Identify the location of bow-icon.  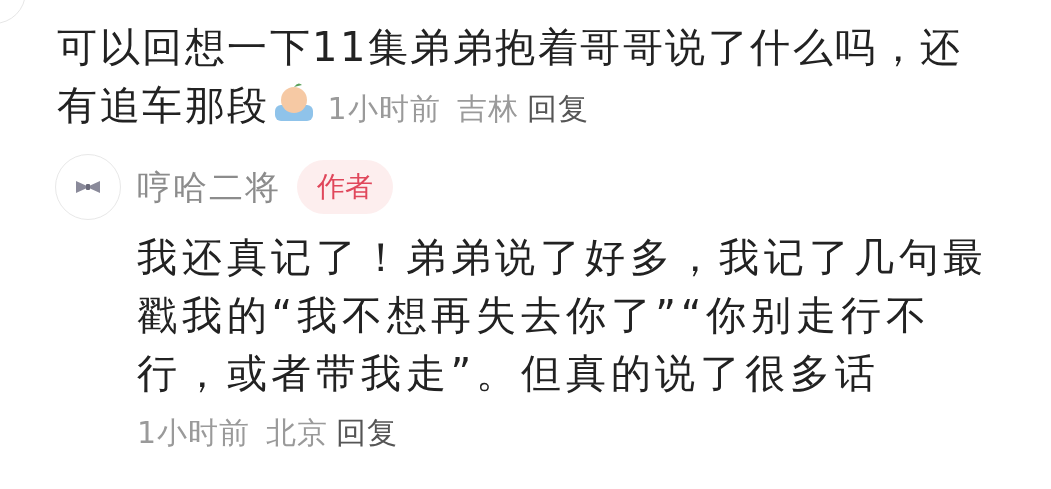
(88, 187).